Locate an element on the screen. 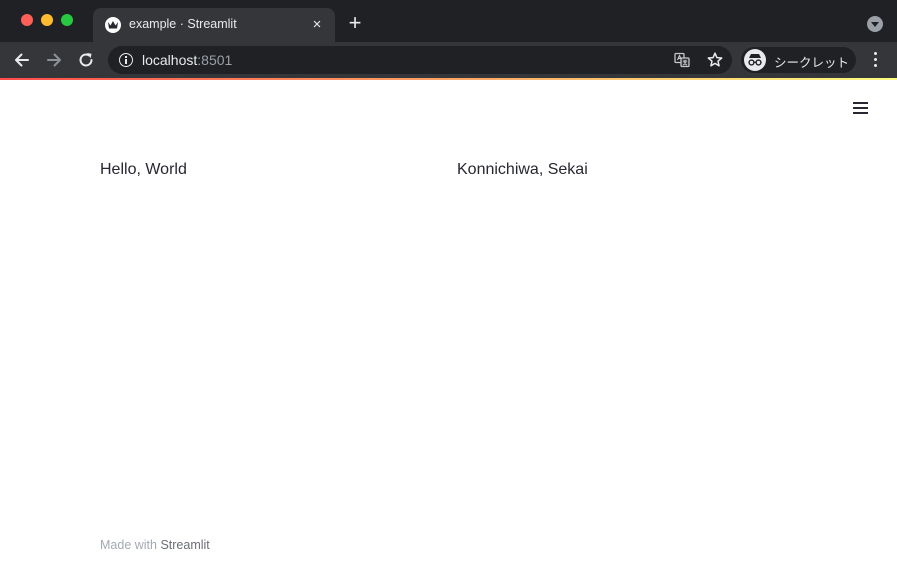  reload-icon is located at coordinates (86, 60).